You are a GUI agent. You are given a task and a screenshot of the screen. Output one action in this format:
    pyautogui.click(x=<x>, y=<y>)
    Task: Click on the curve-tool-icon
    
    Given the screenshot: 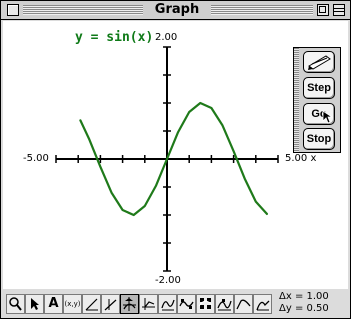 What is the action you would take?
    pyautogui.click(x=224, y=305)
    